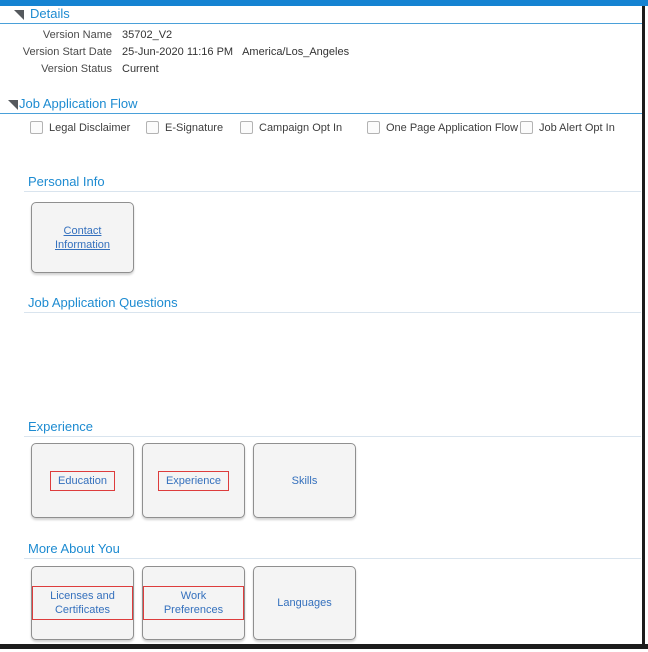 The height and width of the screenshot is (652, 648). What do you see at coordinates (90, 127) in the screenshot?
I see `checkbox-label: Legal Disclaimer` at bounding box center [90, 127].